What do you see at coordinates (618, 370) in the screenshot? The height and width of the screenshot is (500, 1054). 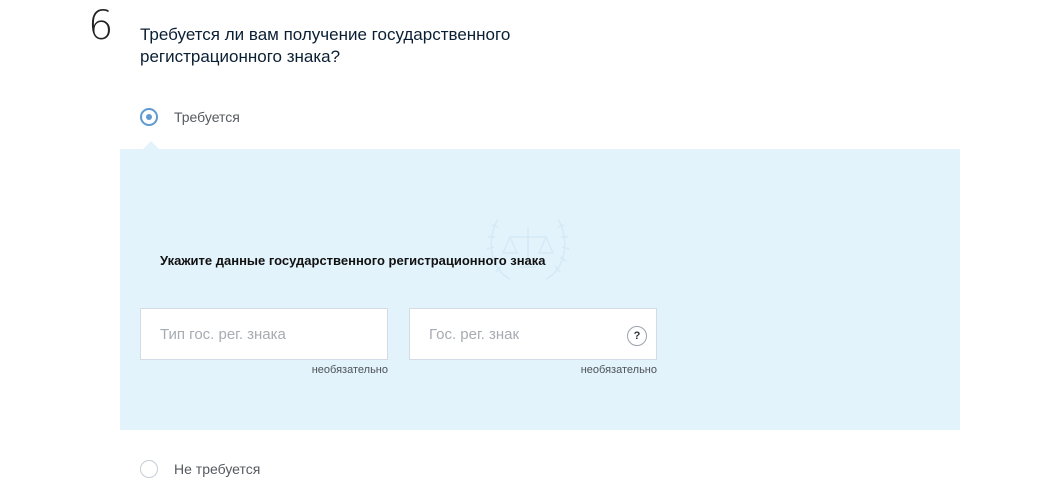 I see `plate-number-optional-hint: необязательно` at bounding box center [618, 370].